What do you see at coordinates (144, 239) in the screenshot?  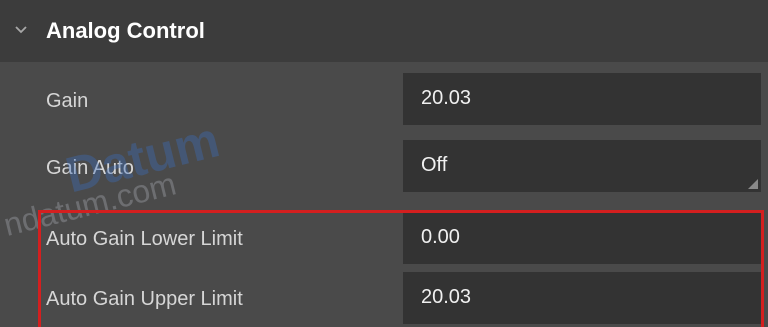 I see `property-label-auto-gain-lower-limit: Auto Gain Lower Limit` at bounding box center [144, 239].